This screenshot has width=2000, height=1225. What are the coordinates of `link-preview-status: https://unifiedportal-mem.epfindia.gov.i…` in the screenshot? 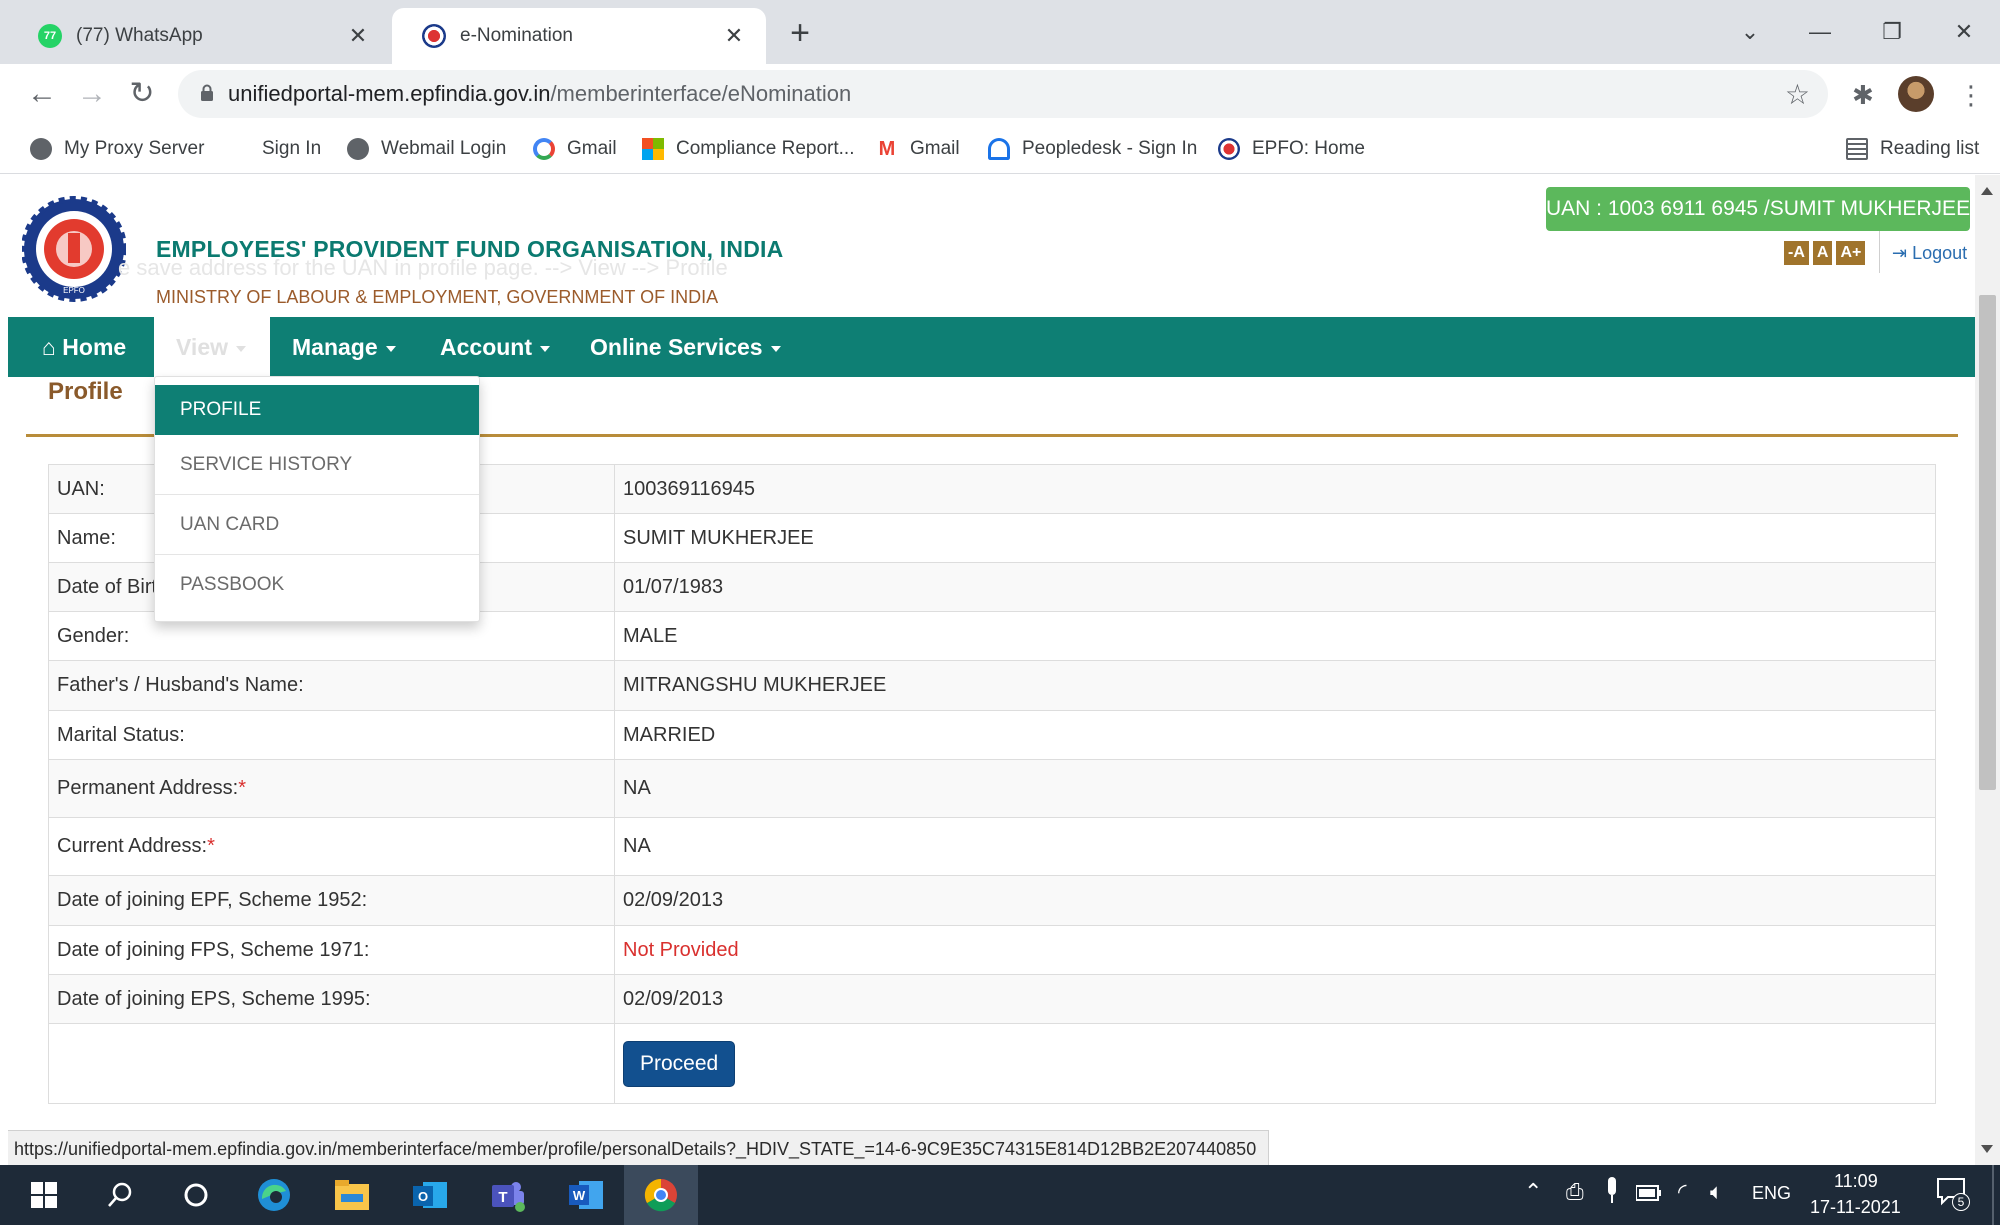 It's located at (639, 1148).